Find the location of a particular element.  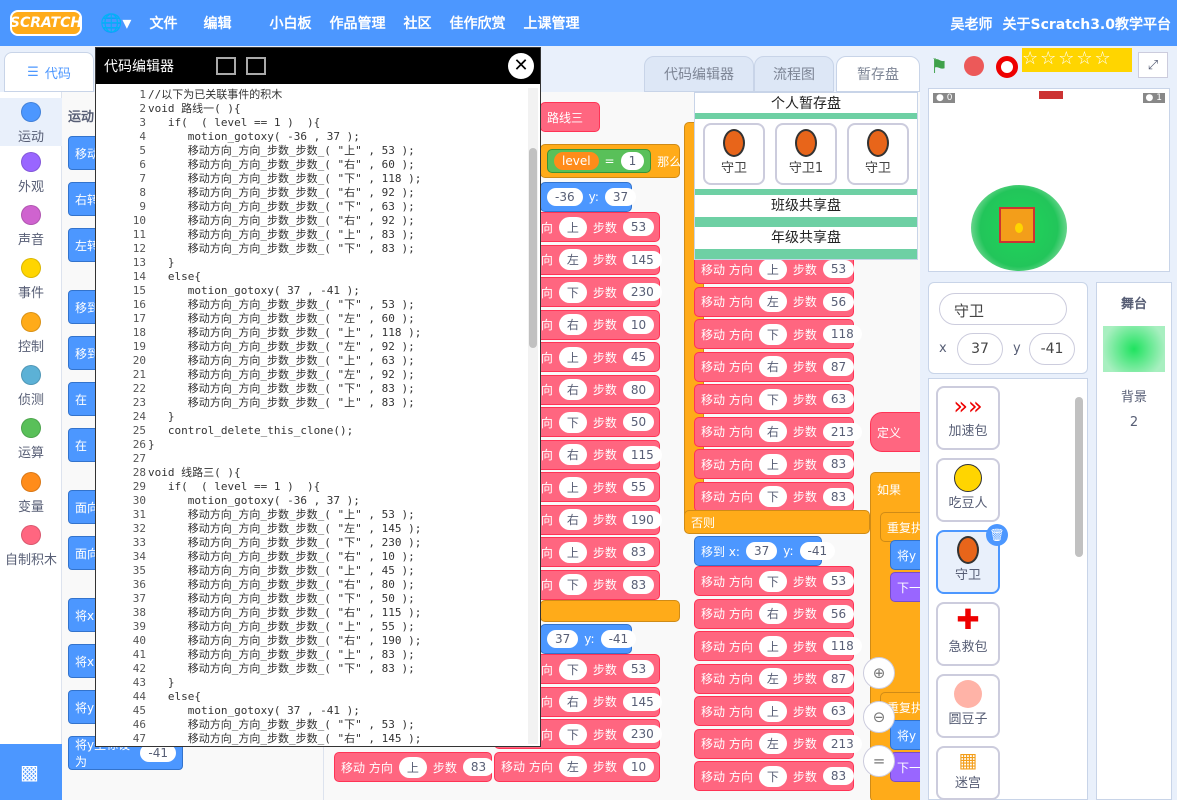

code-line: control_delete_this_clone(); is located at coordinates (250, 431).